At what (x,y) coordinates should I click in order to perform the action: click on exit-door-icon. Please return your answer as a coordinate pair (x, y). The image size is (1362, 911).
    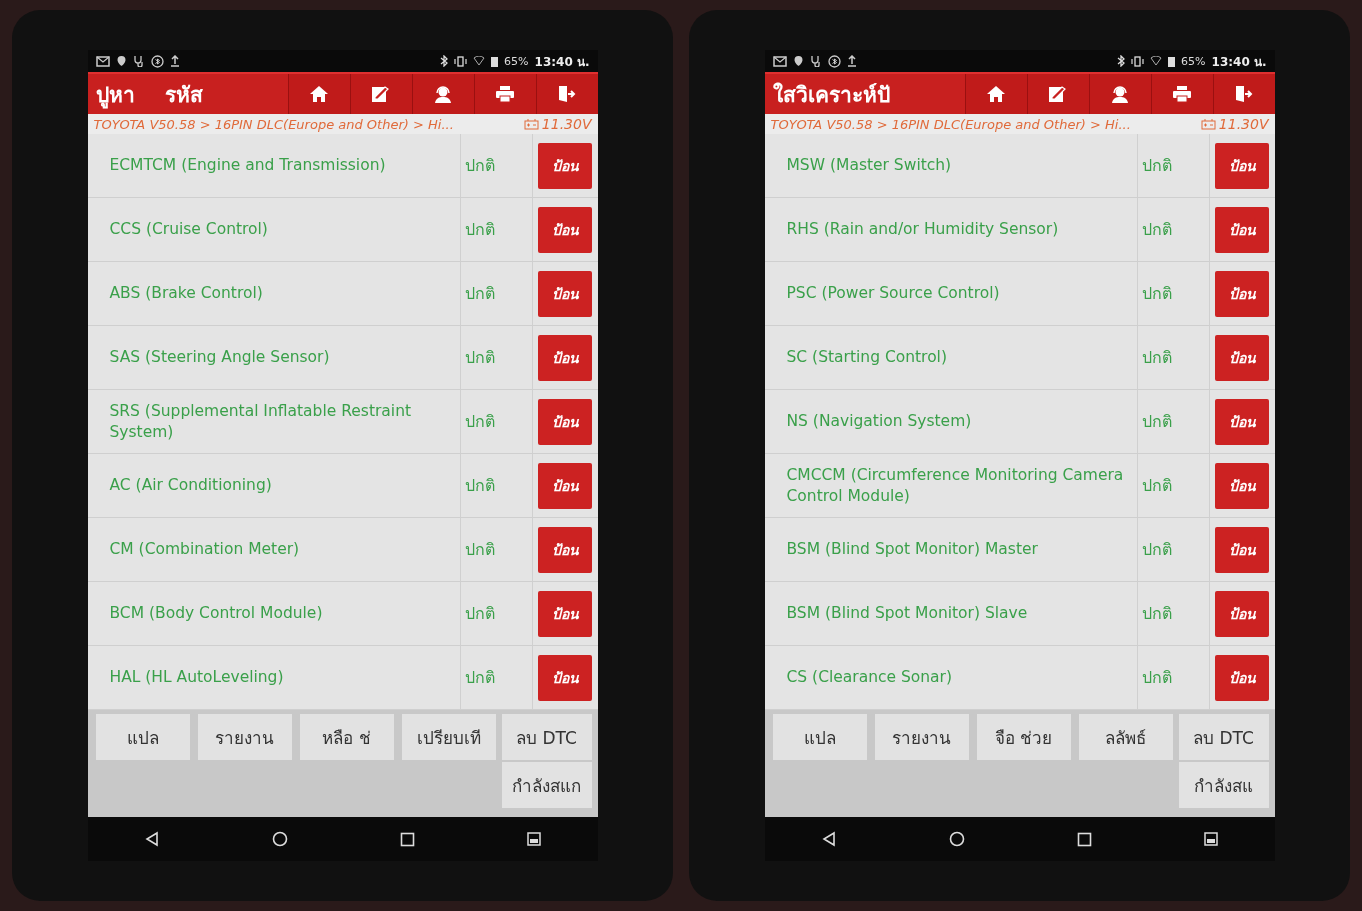
    Looking at the image, I should click on (1244, 94).